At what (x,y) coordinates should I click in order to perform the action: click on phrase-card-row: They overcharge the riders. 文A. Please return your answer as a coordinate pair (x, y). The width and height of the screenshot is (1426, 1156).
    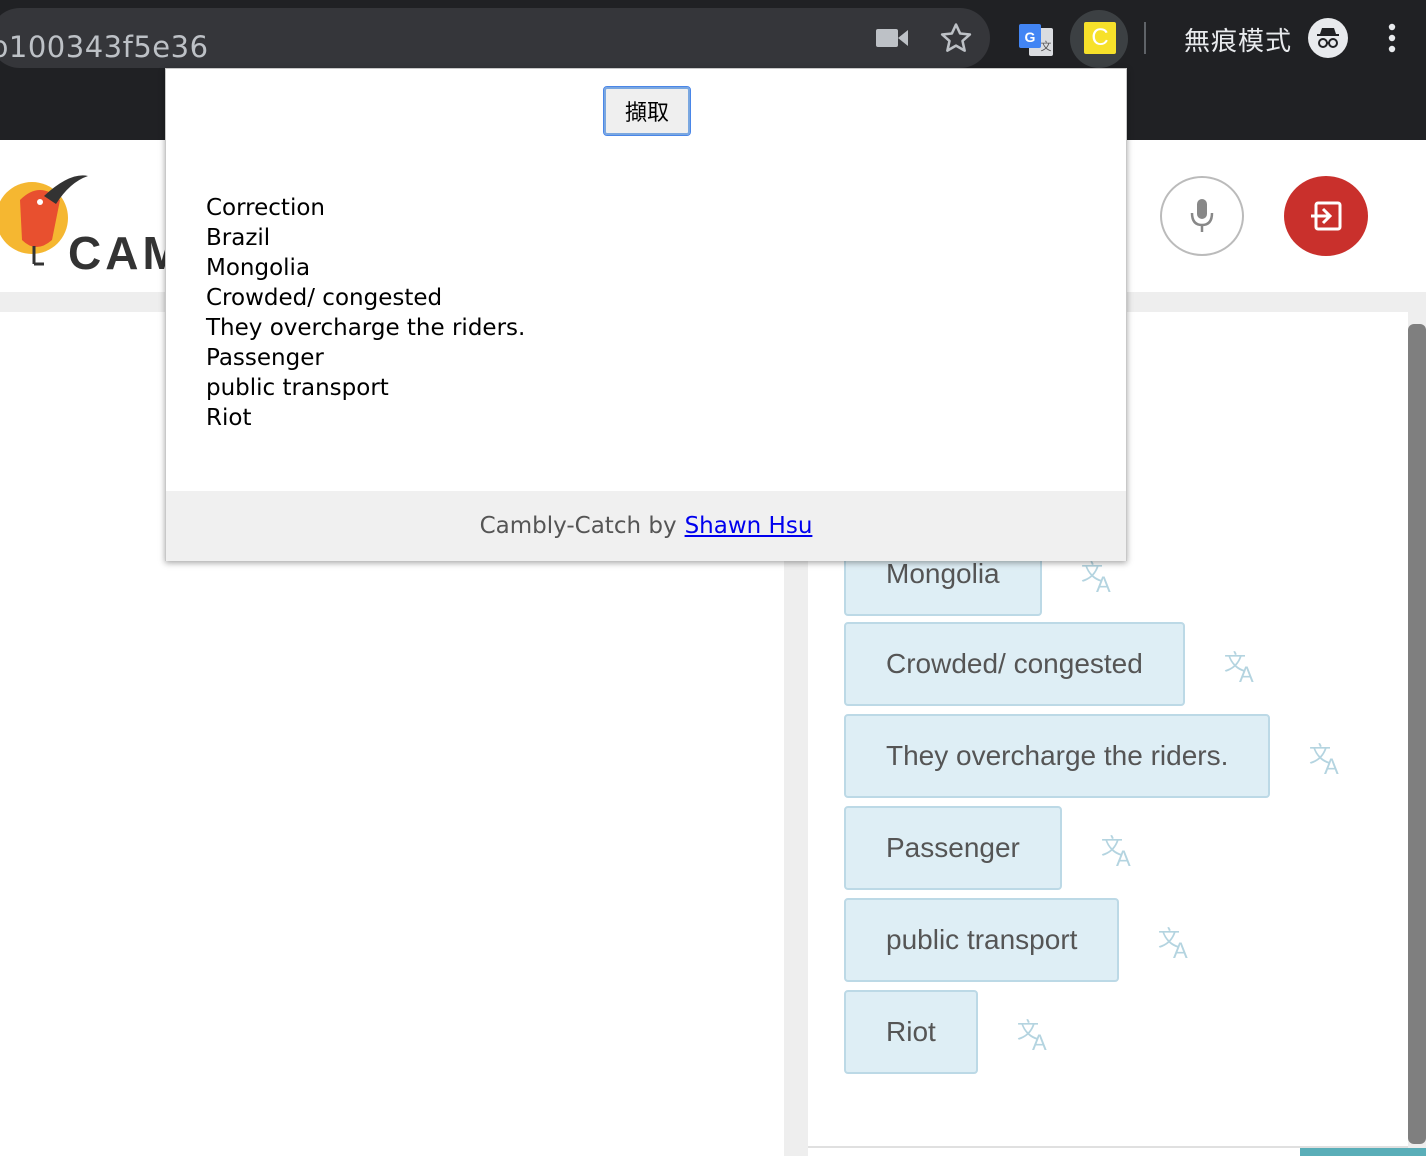
    Looking at the image, I should click on (1095, 756).